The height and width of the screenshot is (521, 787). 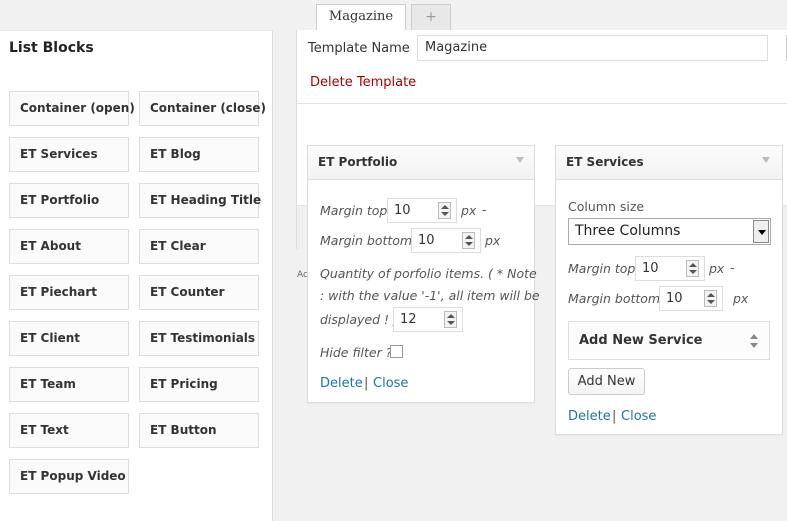 I want to click on block-et-text: ET Text, so click(x=69, y=430).